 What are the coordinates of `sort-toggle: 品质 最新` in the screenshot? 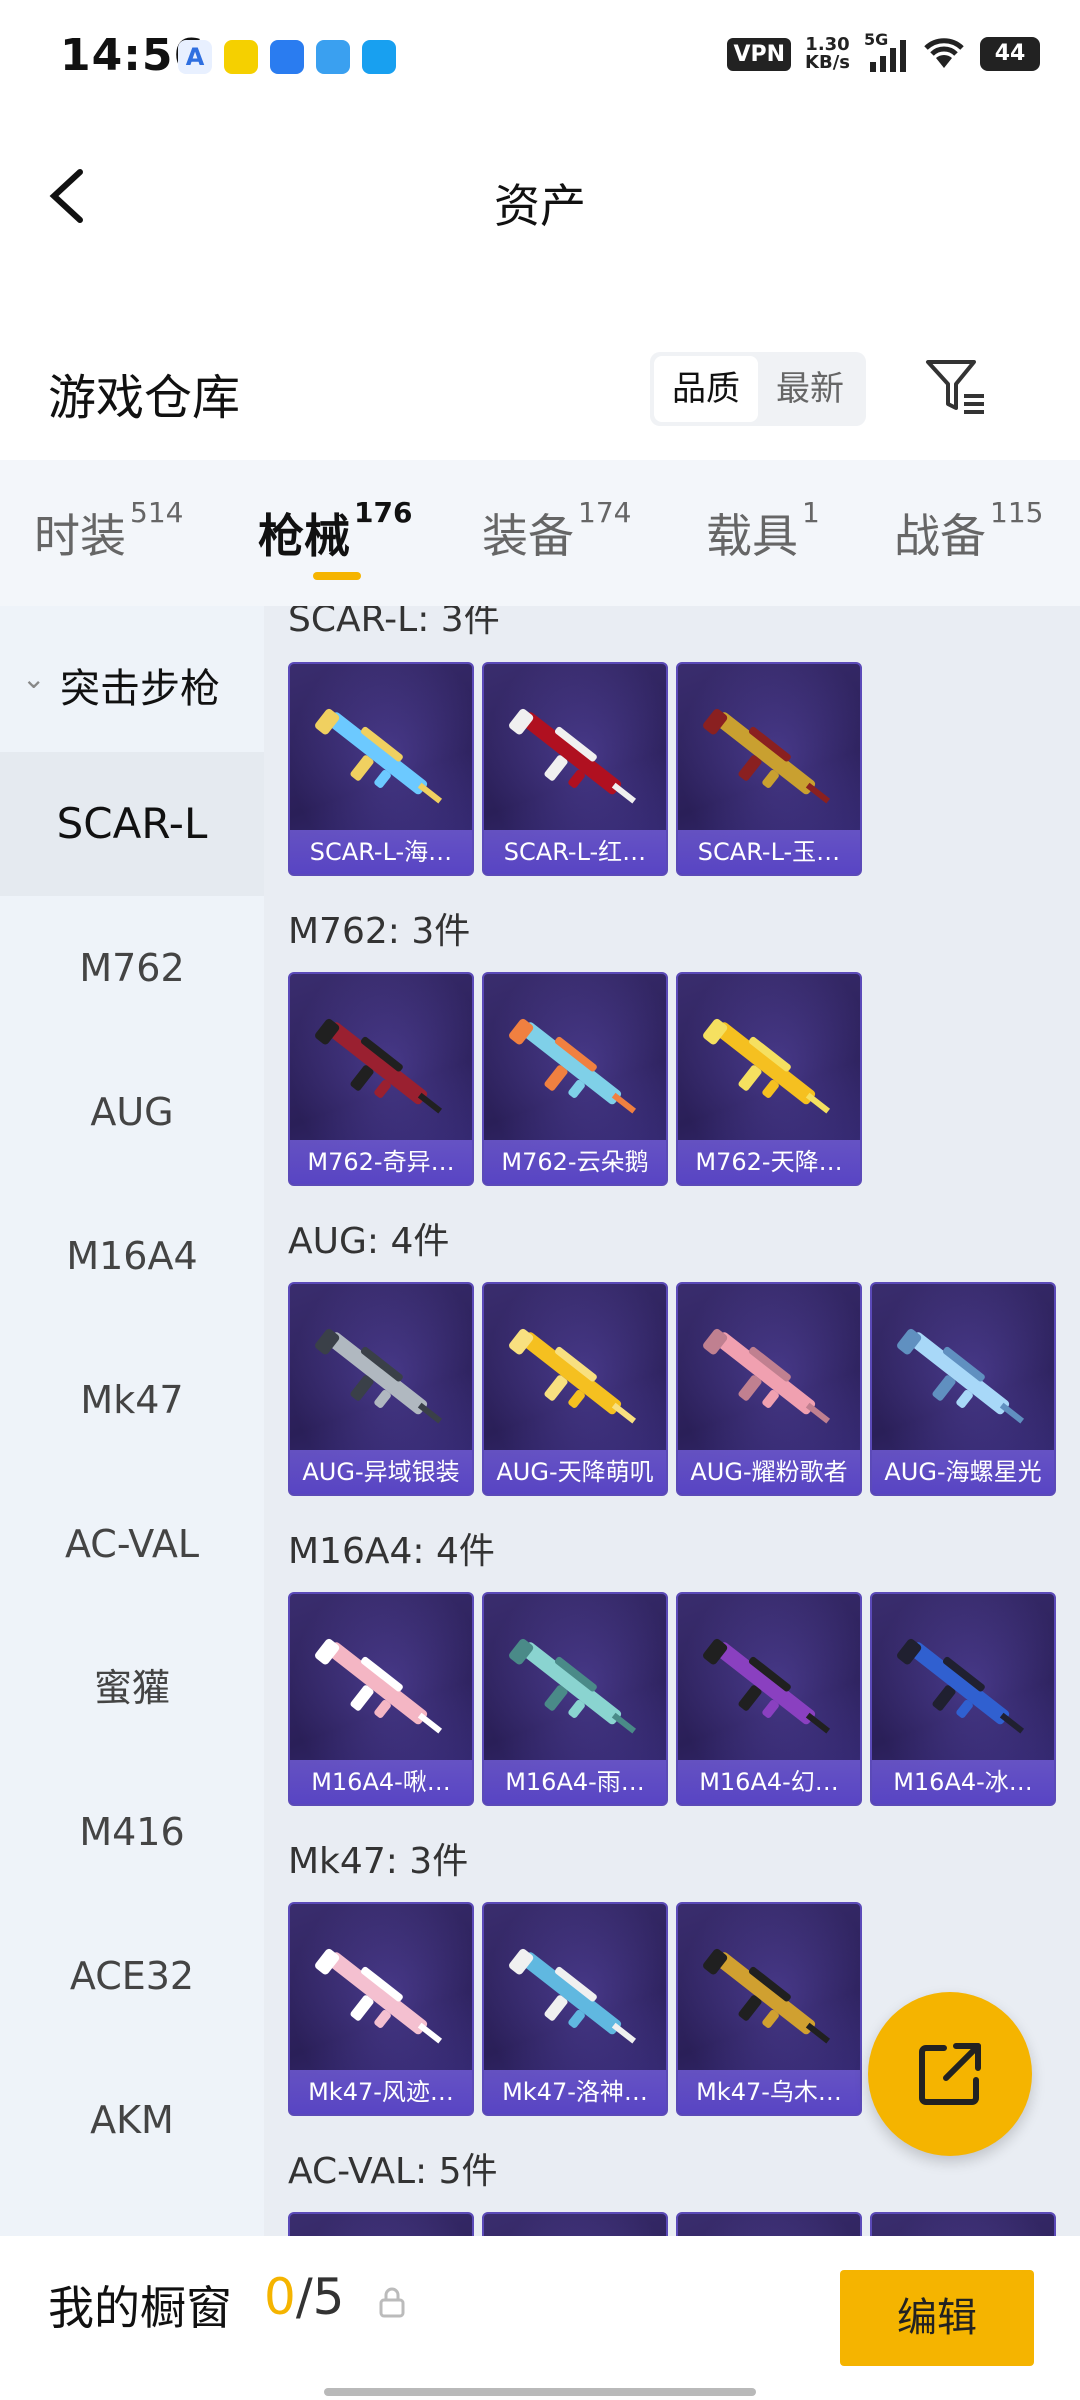 It's located at (758, 389).